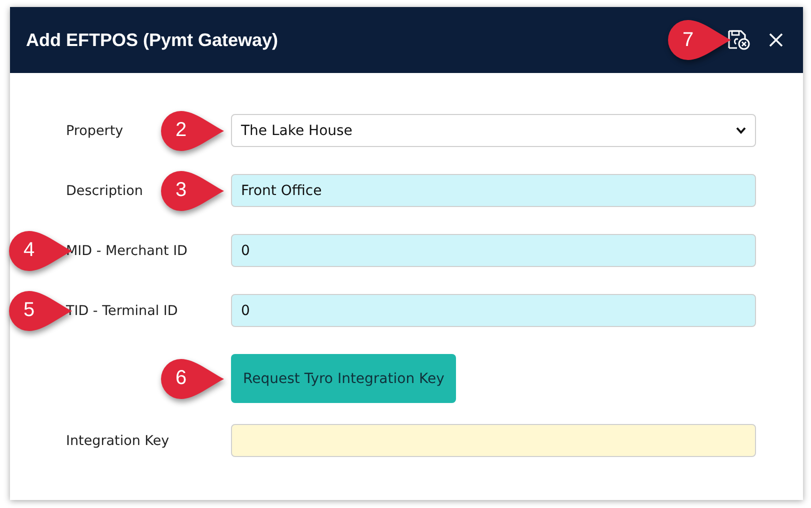 This screenshot has width=811, height=508. I want to click on field-label: Description, so click(104, 190).